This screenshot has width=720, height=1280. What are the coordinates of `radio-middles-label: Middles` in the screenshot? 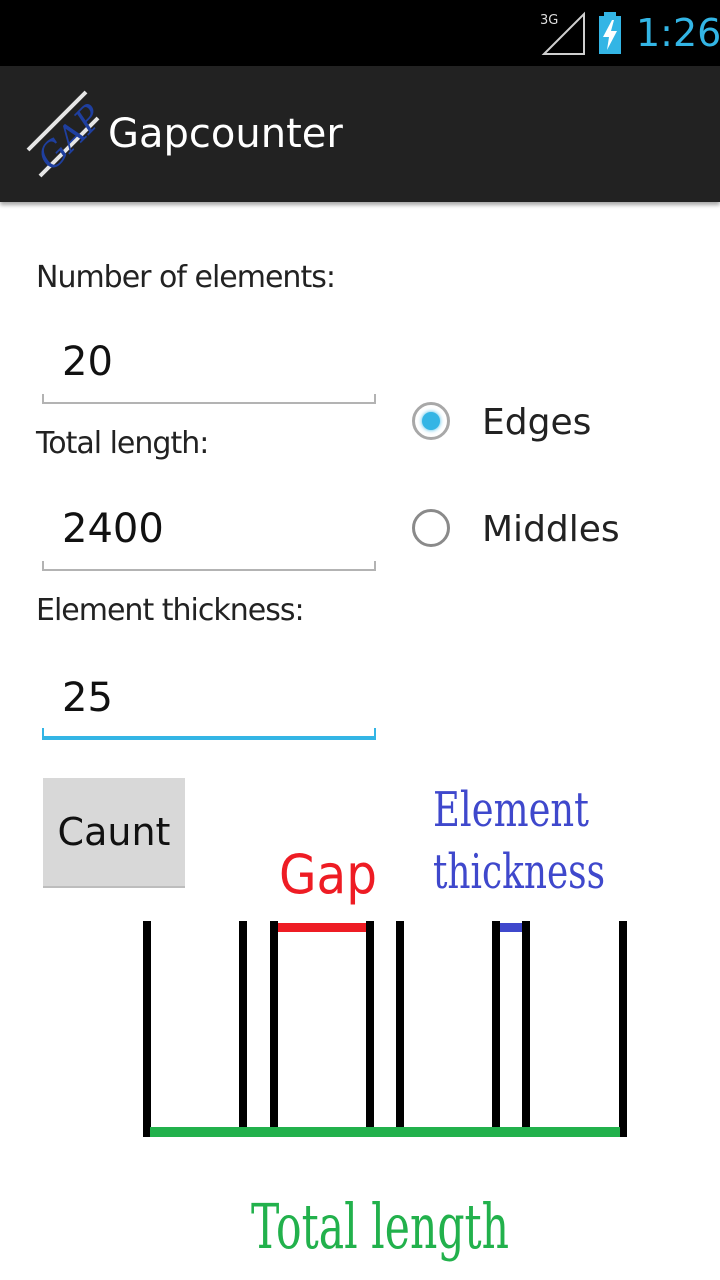 It's located at (551, 530).